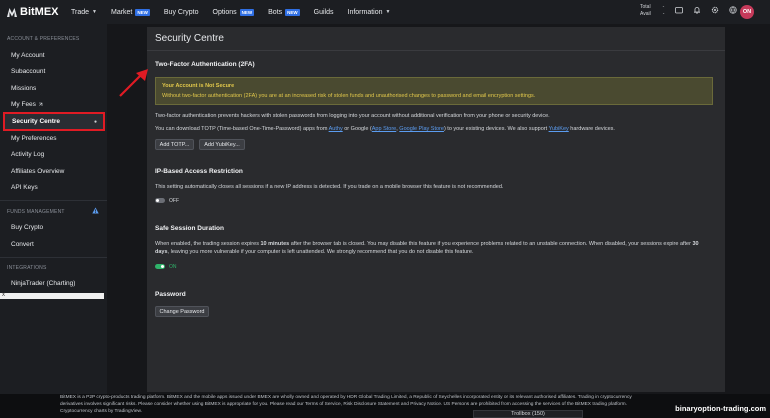 This screenshot has height=418, width=770. What do you see at coordinates (733, 10) in the screenshot?
I see `language-icon` at bounding box center [733, 10].